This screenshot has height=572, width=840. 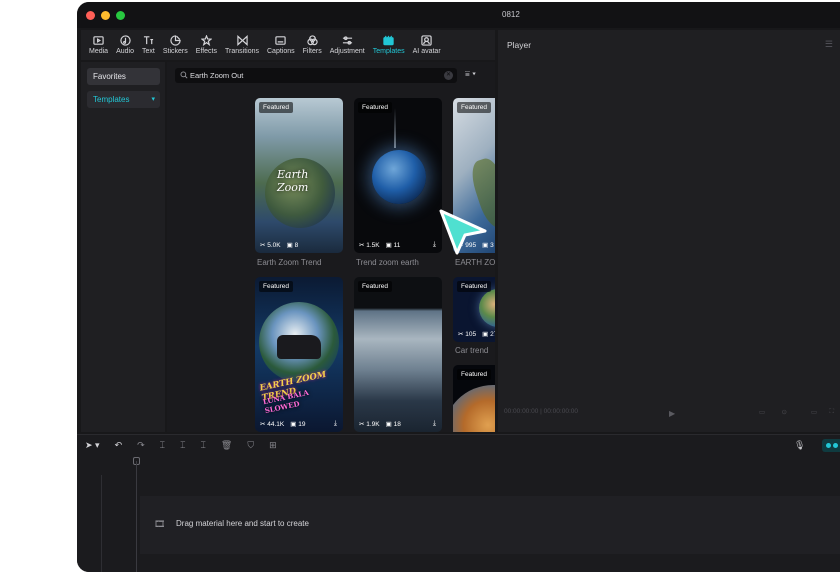 I want to click on tab-ai-avatar: AI avatar, so click(x=427, y=45).